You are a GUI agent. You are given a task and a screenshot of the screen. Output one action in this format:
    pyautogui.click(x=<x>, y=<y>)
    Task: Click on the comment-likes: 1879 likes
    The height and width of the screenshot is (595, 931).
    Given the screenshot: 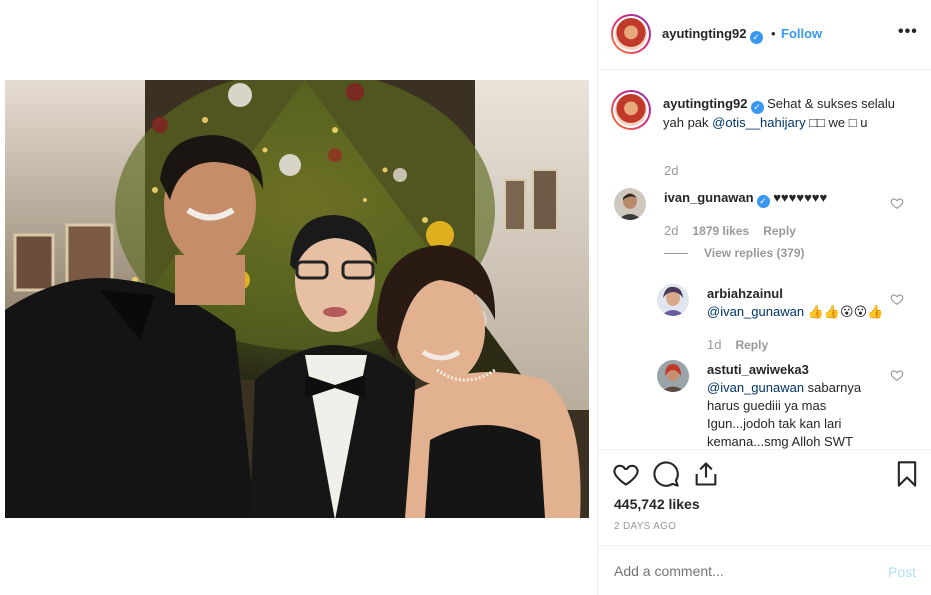 What is the action you would take?
    pyautogui.click(x=720, y=231)
    